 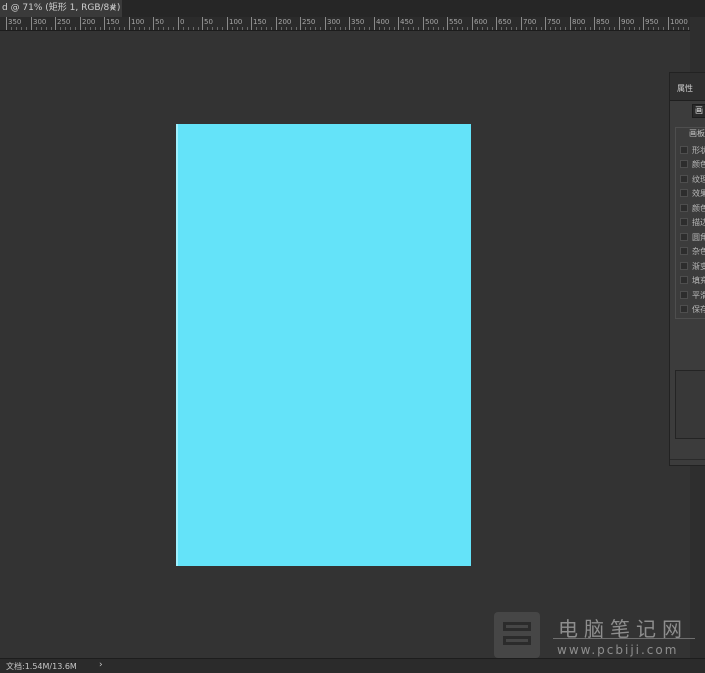 I want to click on properties-group-label: 画板, so click(x=696, y=133).